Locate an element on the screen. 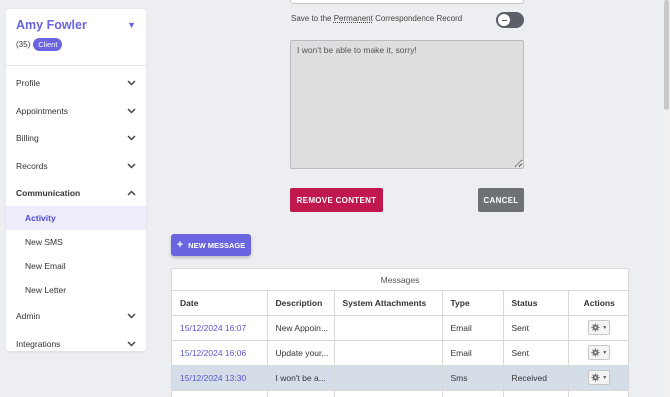  table-row is located at coordinates (400, 393).